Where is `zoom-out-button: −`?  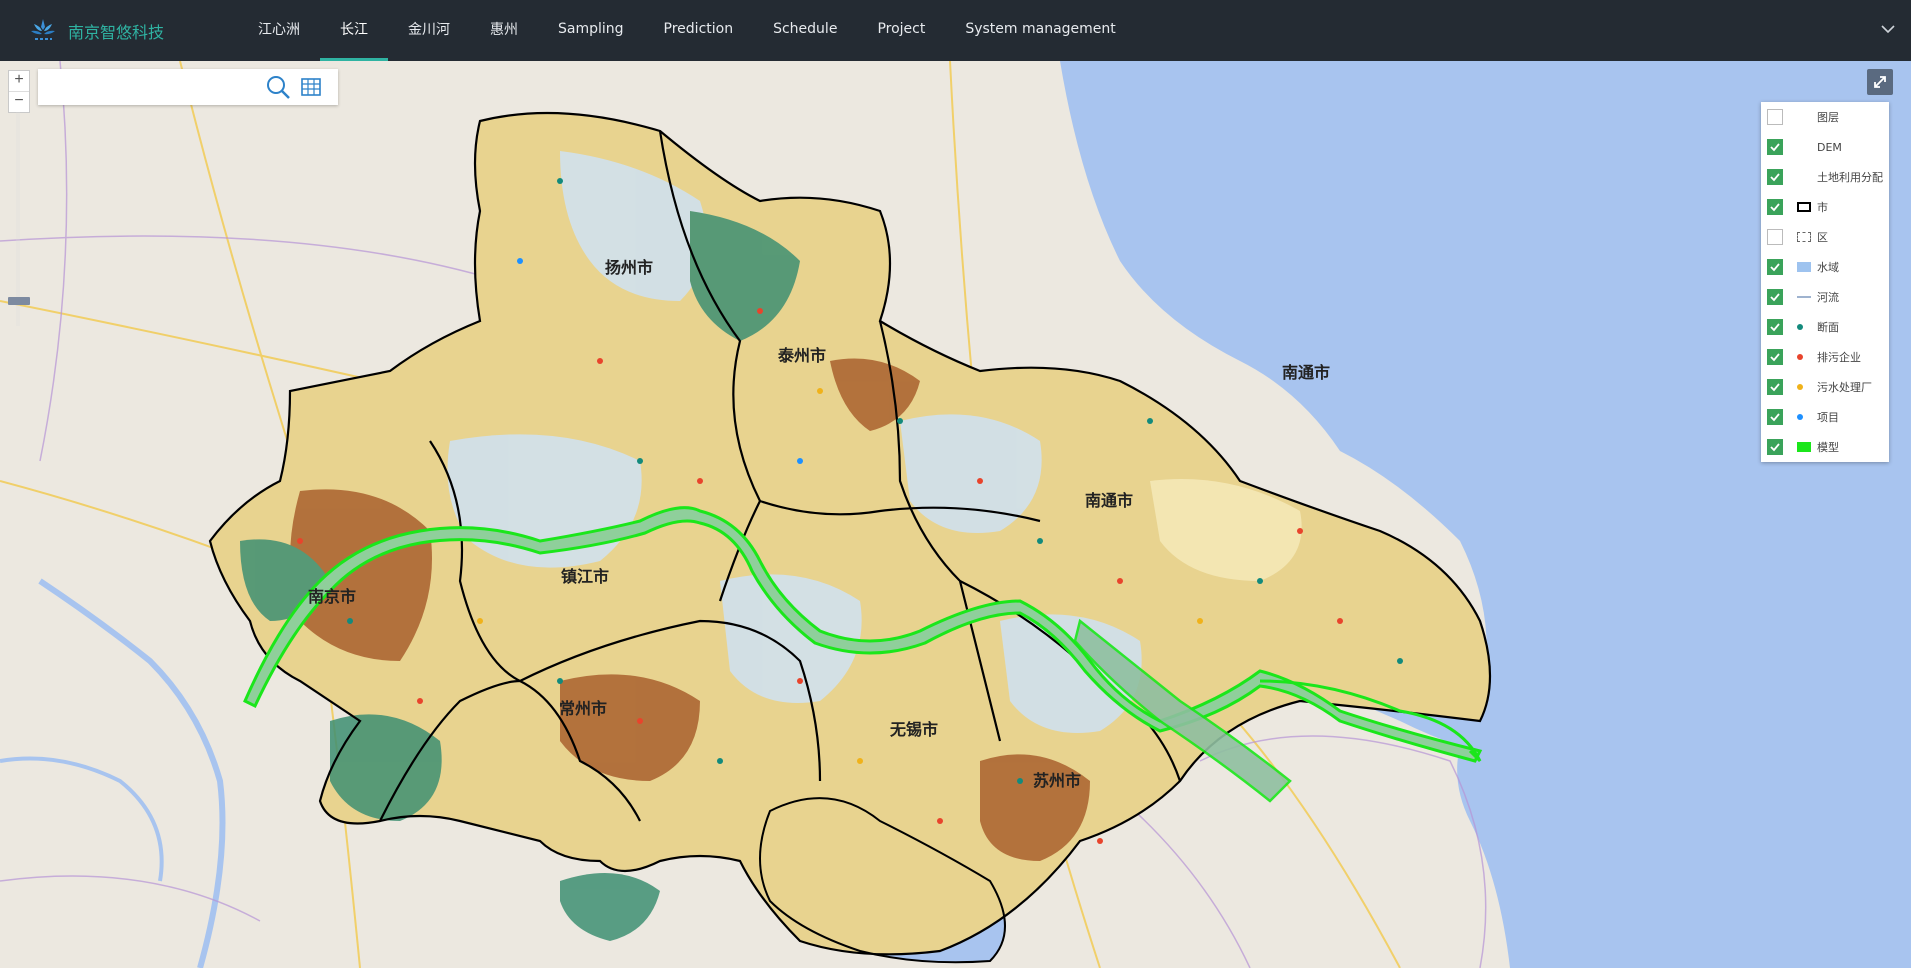
zoom-out-button: − is located at coordinates (19, 101).